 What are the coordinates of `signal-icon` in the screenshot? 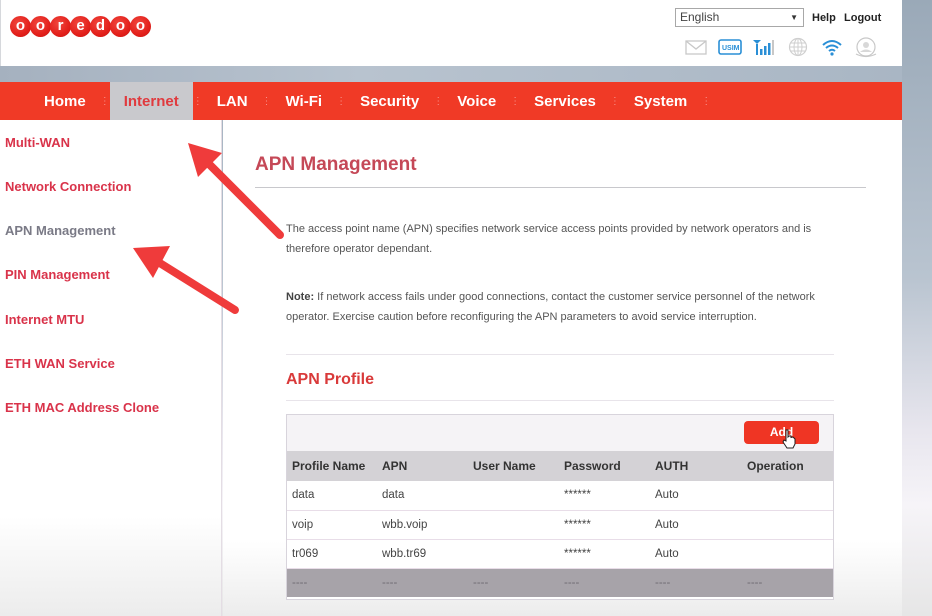 It's located at (764, 47).